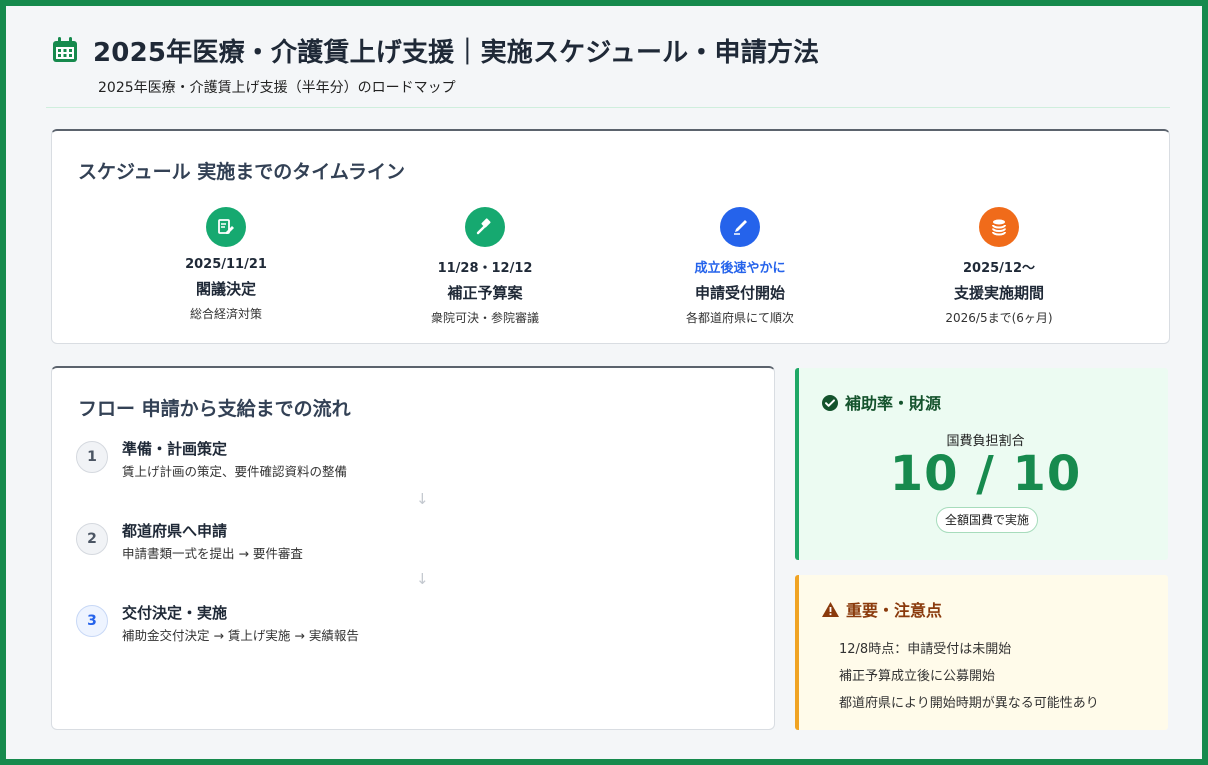  What do you see at coordinates (92, 457) in the screenshot?
I see `step-number: 1` at bounding box center [92, 457].